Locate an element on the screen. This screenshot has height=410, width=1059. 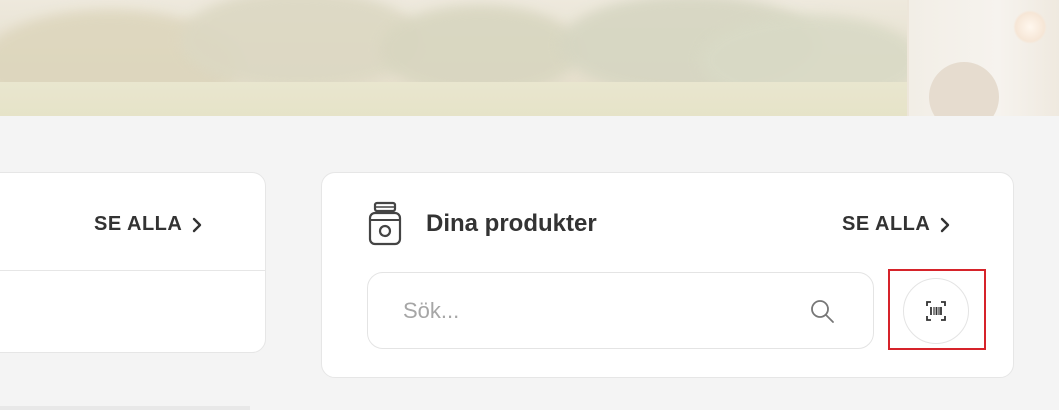
products-card-header: Dina produkter is located at coordinates (481, 224).